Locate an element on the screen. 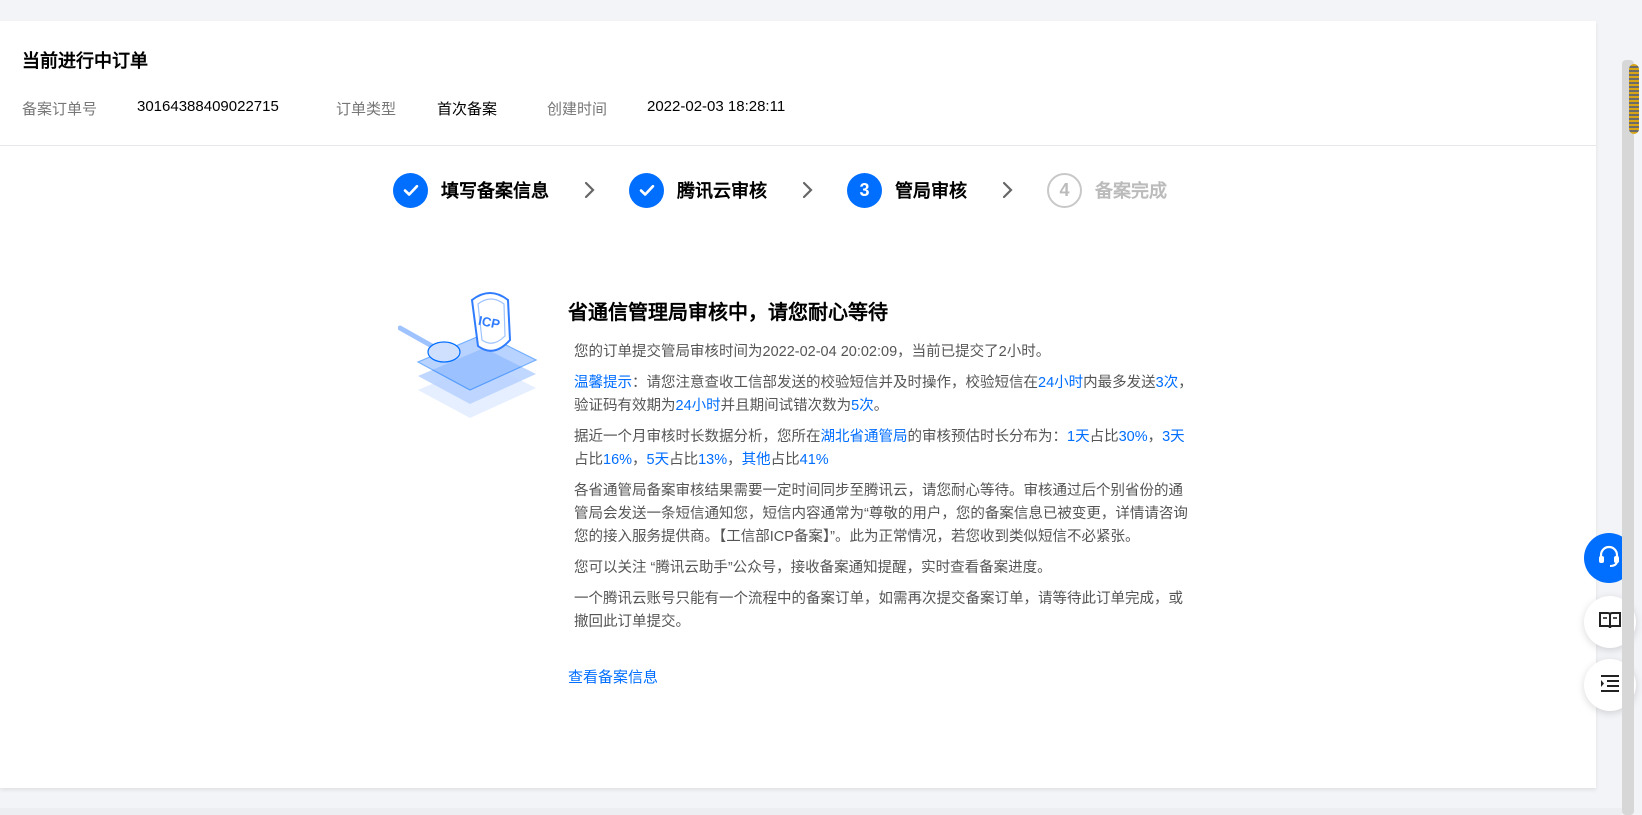 This screenshot has height=815, width=1642. step-fill-info: 填写备案信息 is located at coordinates (471, 190).